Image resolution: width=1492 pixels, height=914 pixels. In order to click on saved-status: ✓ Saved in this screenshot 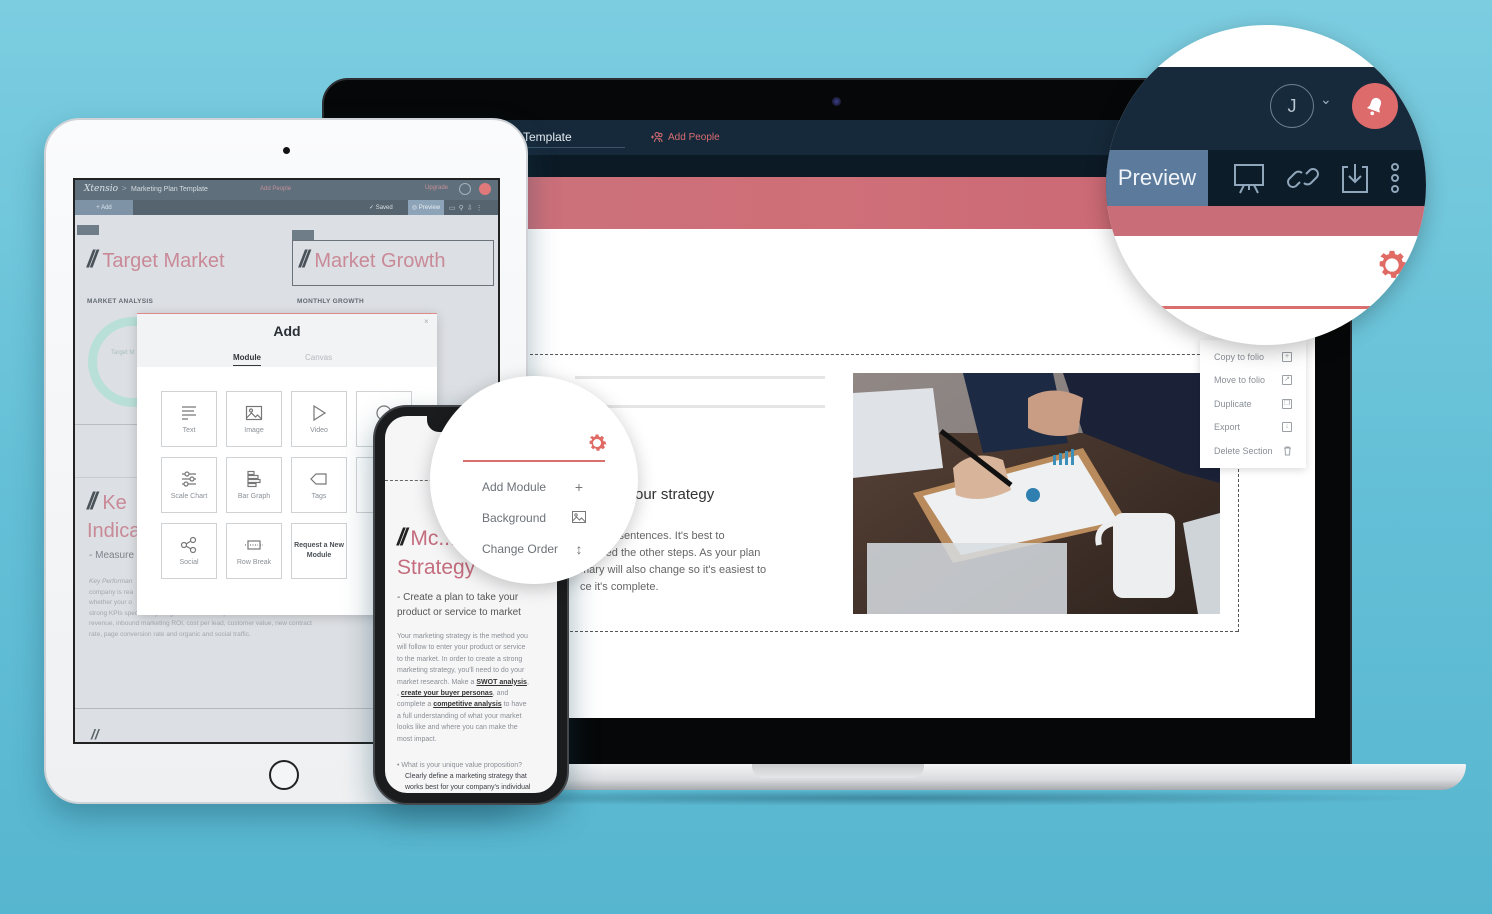, I will do `click(381, 208)`.